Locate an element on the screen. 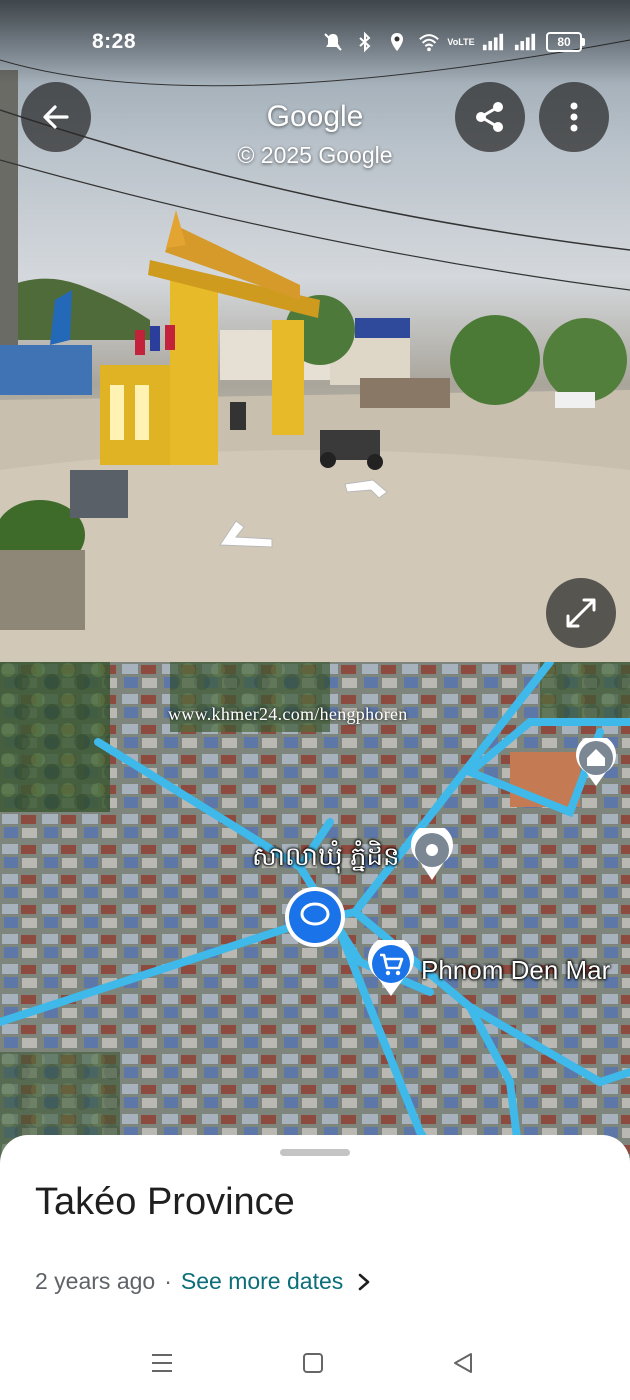  temple-pin-icon is located at coordinates (596, 763).